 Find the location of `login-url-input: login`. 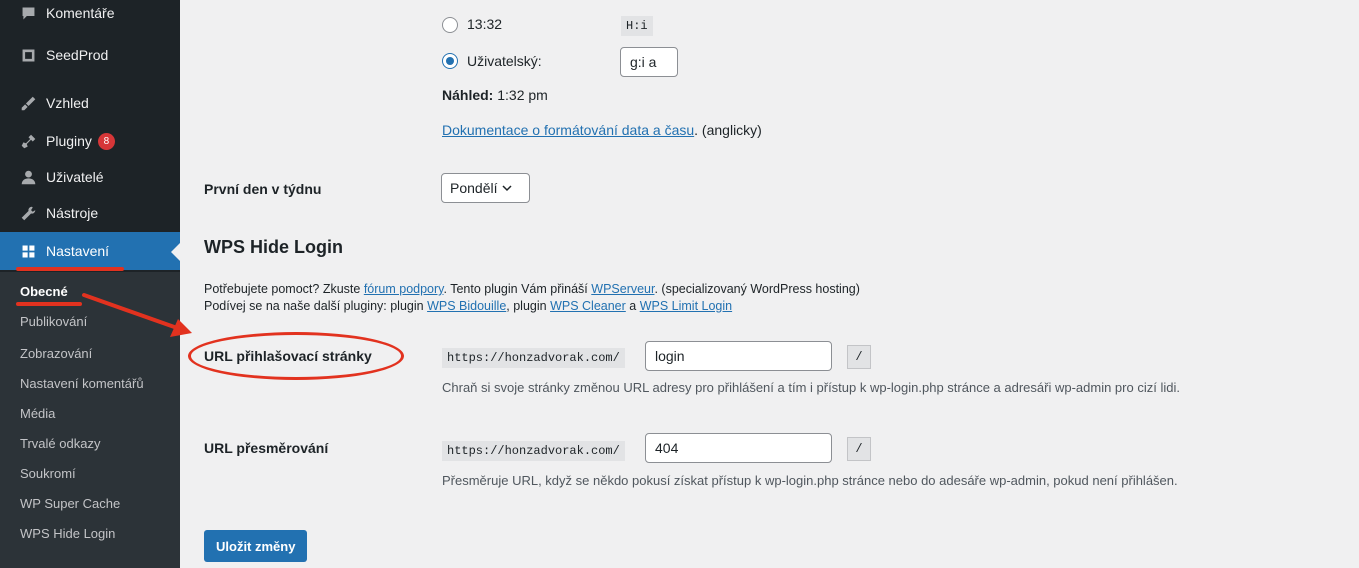

login-url-input: login is located at coordinates (738, 356).